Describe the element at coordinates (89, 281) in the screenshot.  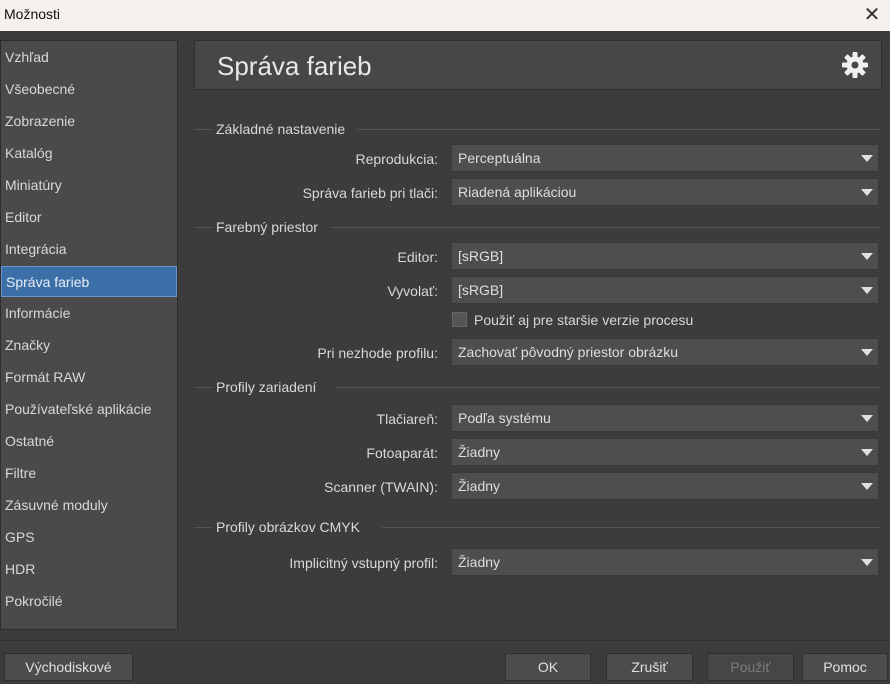
I see `sidebar-item-sprava-farieb: Správa farieb` at that location.